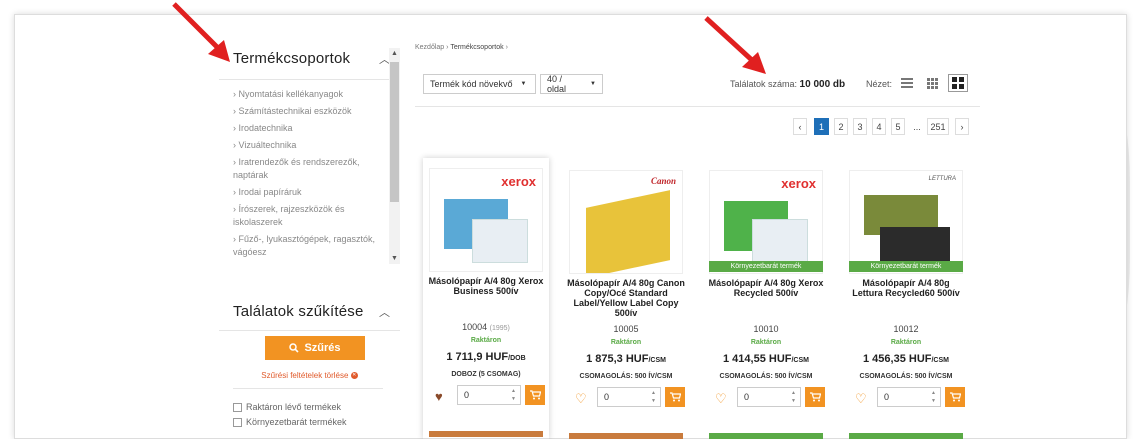  I want to click on categories-header: Termékcsoportok ︿, so click(309, 59).